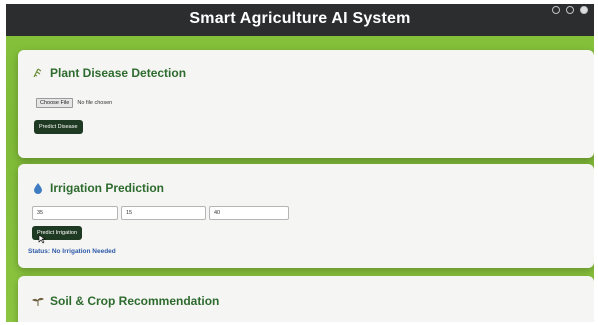 This screenshot has height=325, width=598. I want to click on irrigation-input-2: 15, so click(163, 213).